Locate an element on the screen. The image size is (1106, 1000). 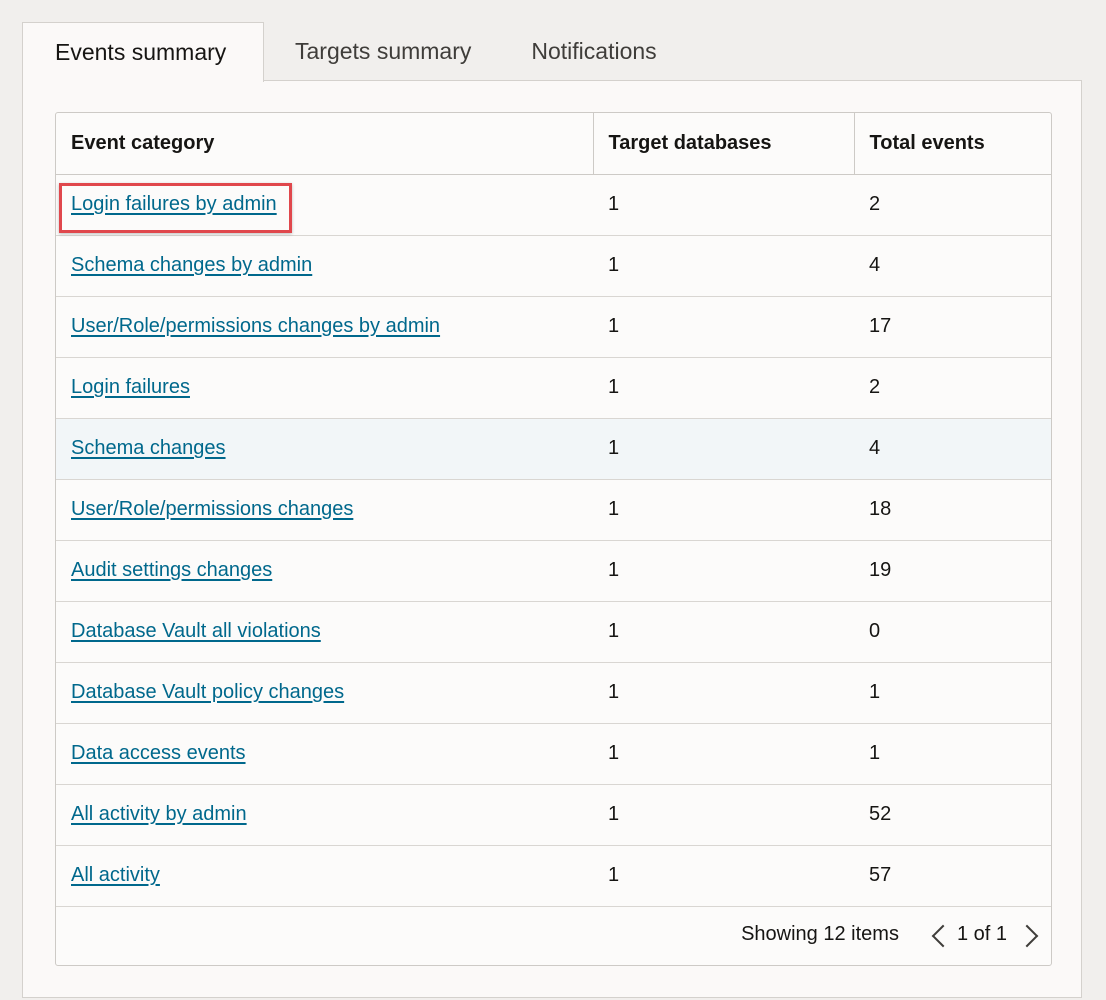
event-category-link: All activity by admin is located at coordinates (159, 814).